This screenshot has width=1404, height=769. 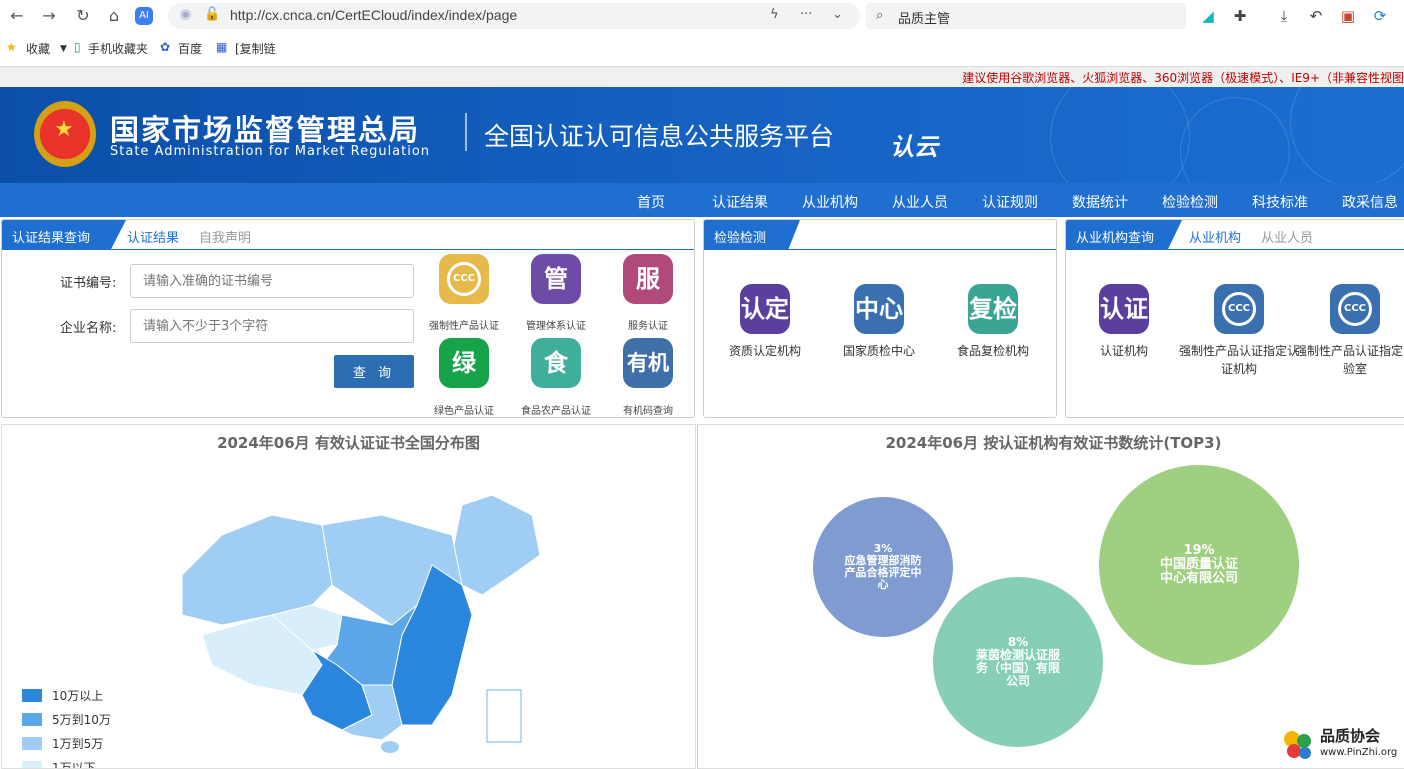 I want to click on notice-text: 建议使用谷歌浏览器、火狐浏览器、360浏览器（极速模式）、IE9+（非兼容性视图, so click(x=1183, y=78).